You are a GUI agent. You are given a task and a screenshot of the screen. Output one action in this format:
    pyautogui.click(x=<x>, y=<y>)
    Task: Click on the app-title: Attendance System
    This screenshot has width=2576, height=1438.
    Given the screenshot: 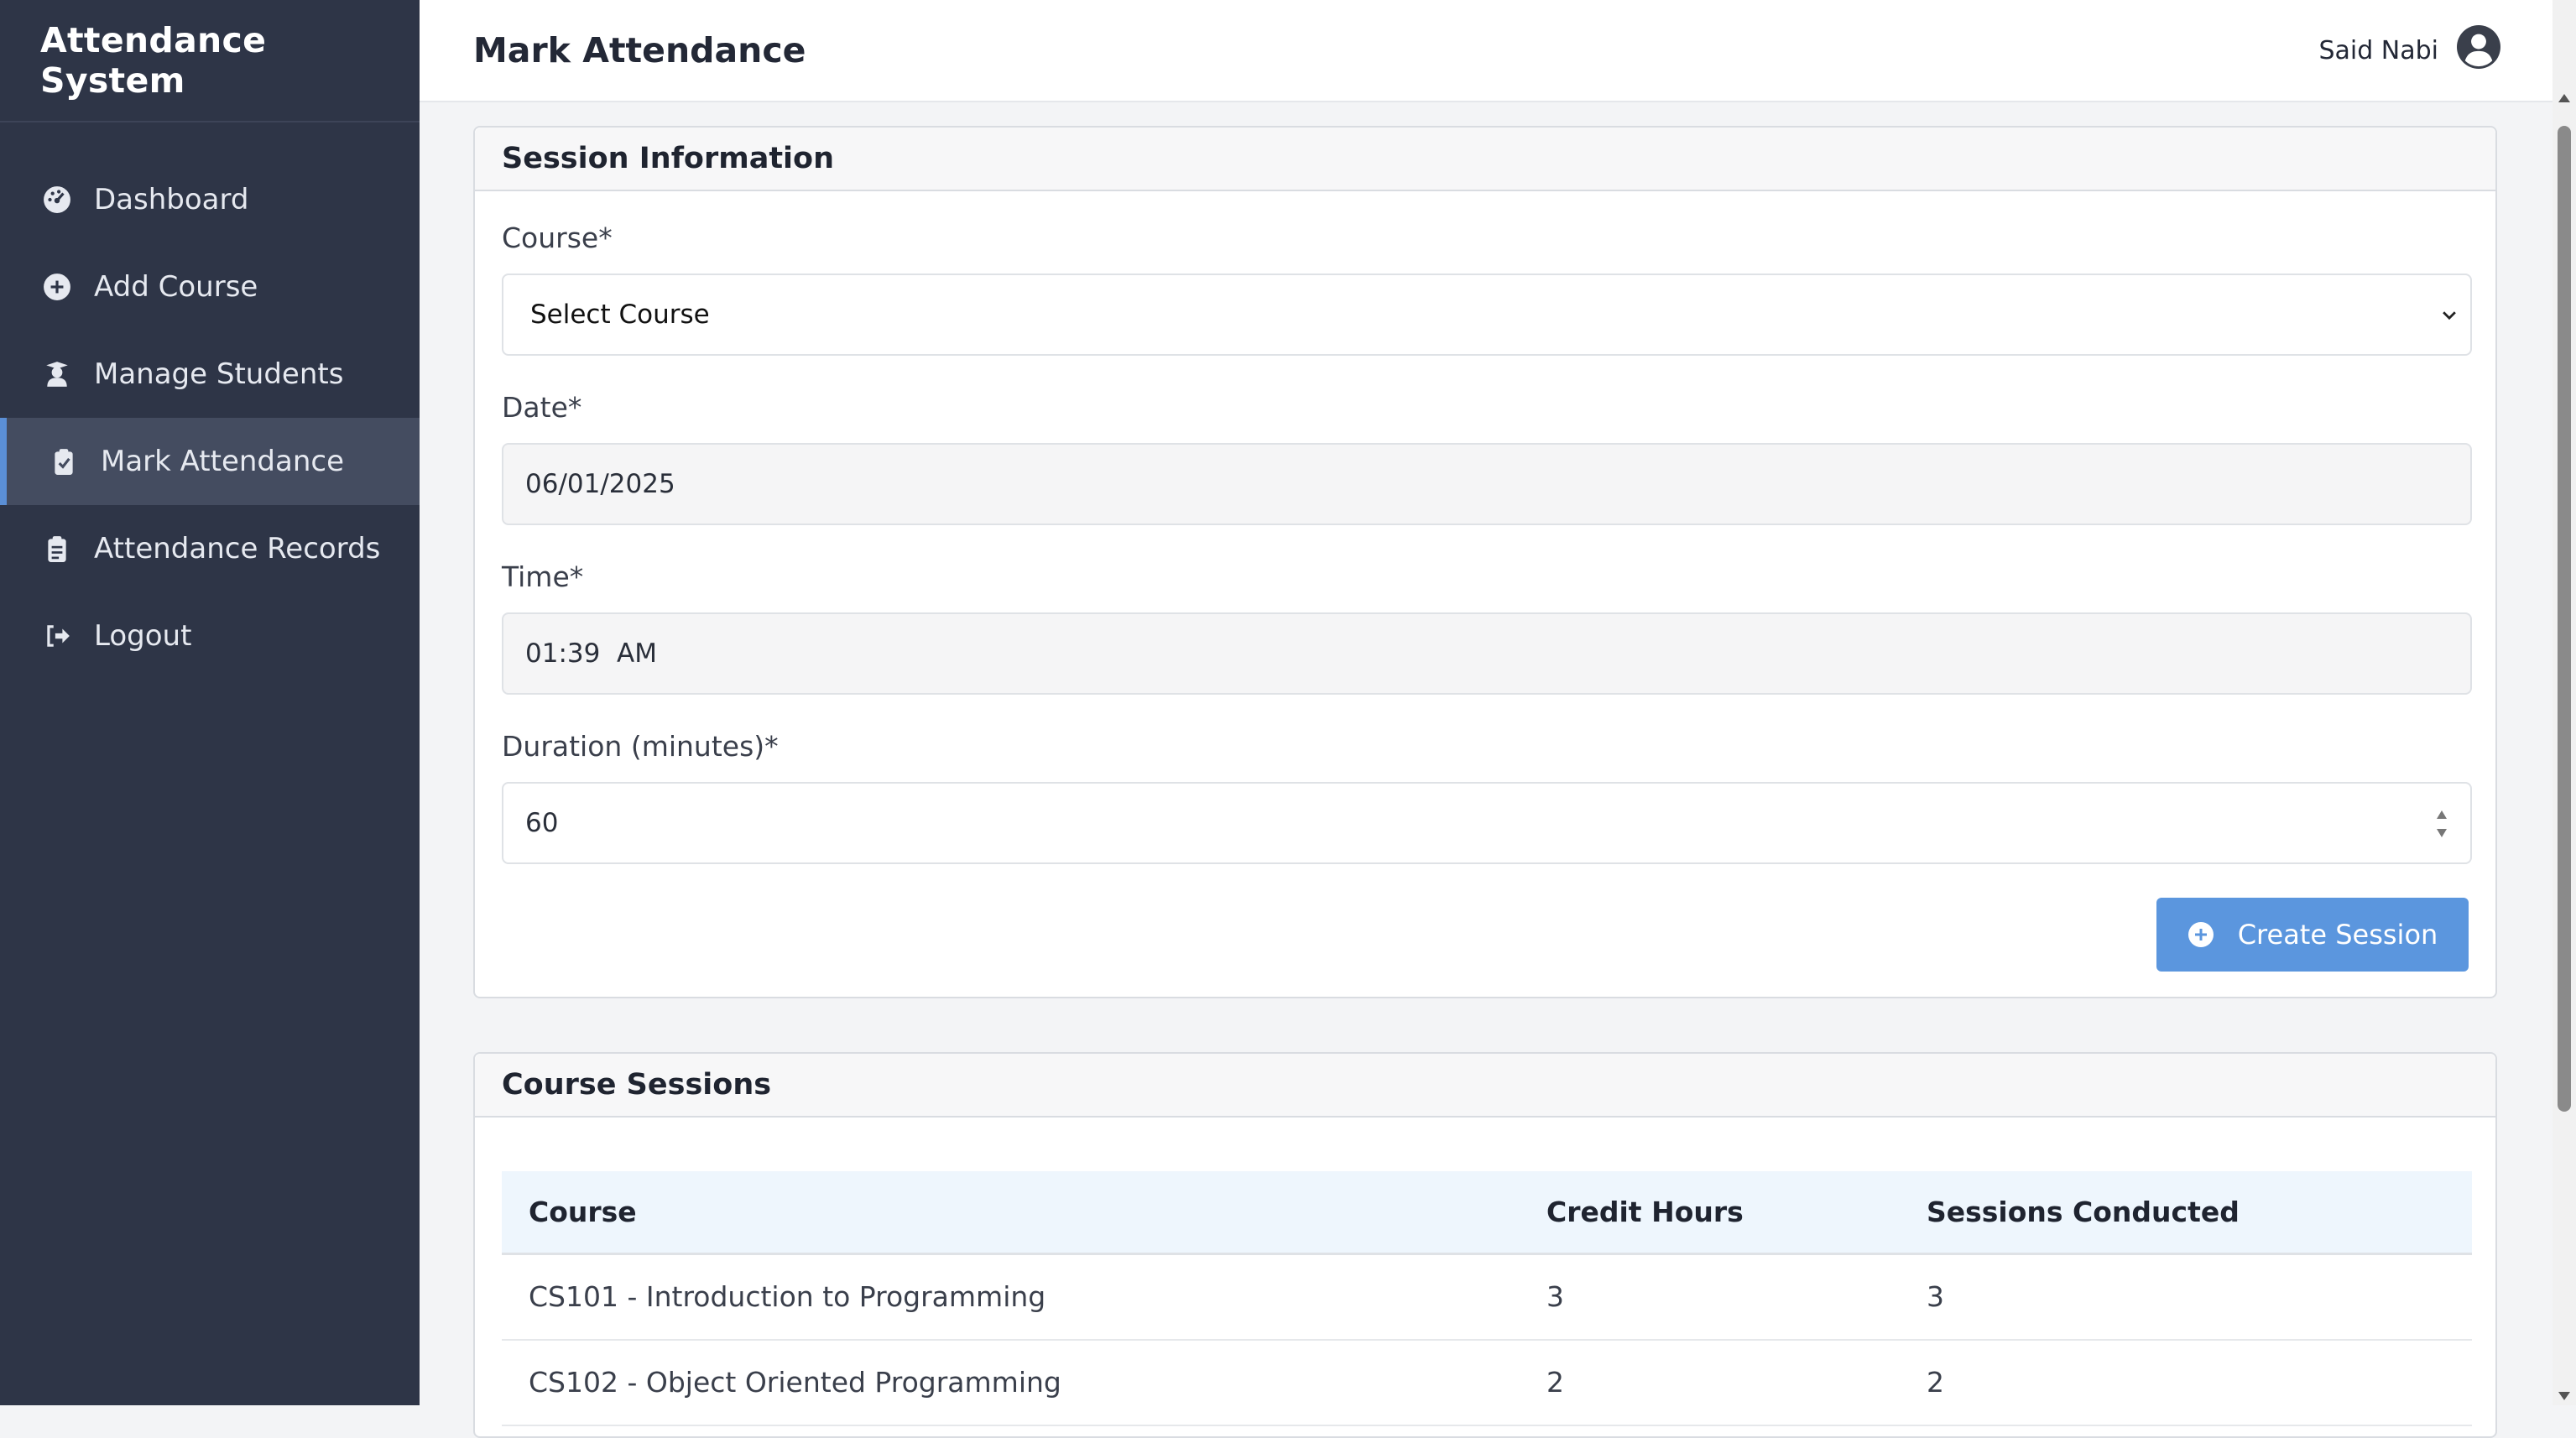 What is the action you would take?
    pyautogui.click(x=210, y=61)
    